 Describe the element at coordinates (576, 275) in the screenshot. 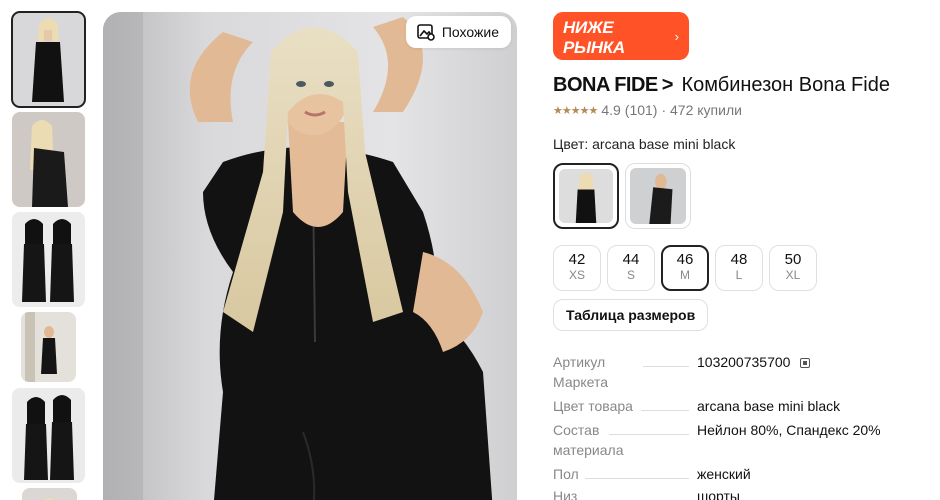

I see `size-letter: XS` at that location.